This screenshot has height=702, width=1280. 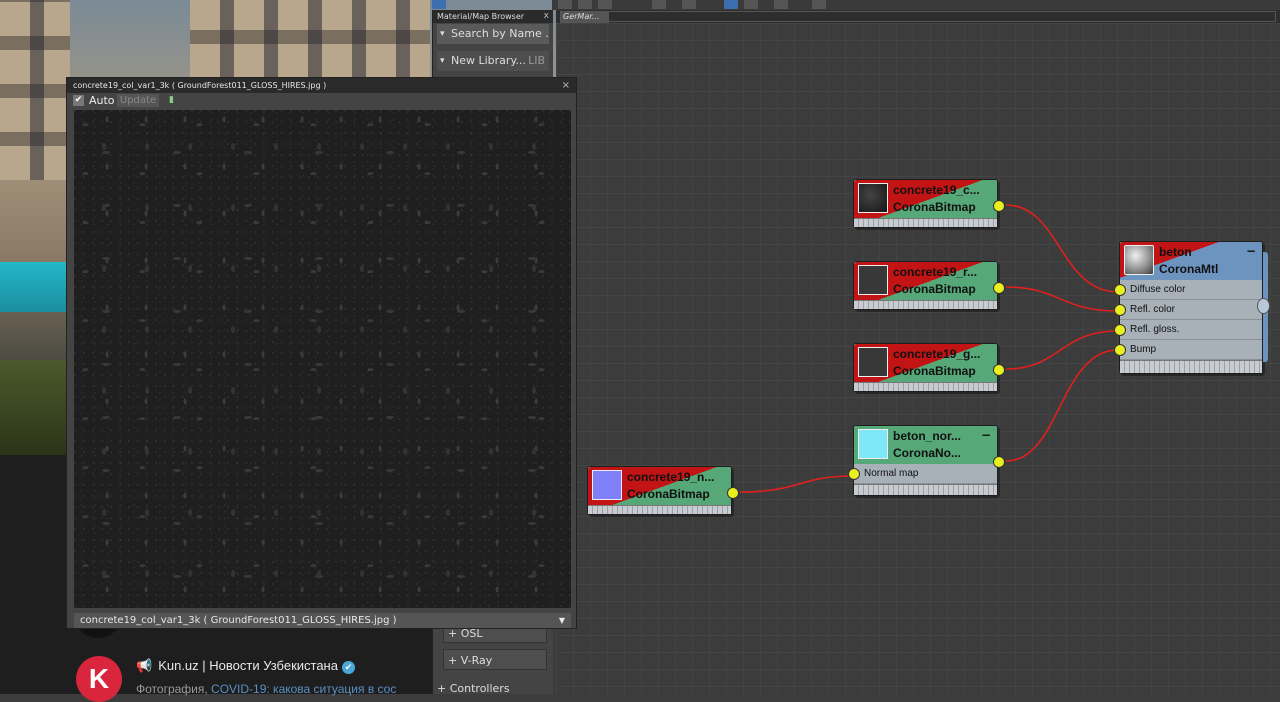 I want to click on bitmap-node-diffuse: concrete19_c... CoronaBitmap, so click(x=929, y=203).